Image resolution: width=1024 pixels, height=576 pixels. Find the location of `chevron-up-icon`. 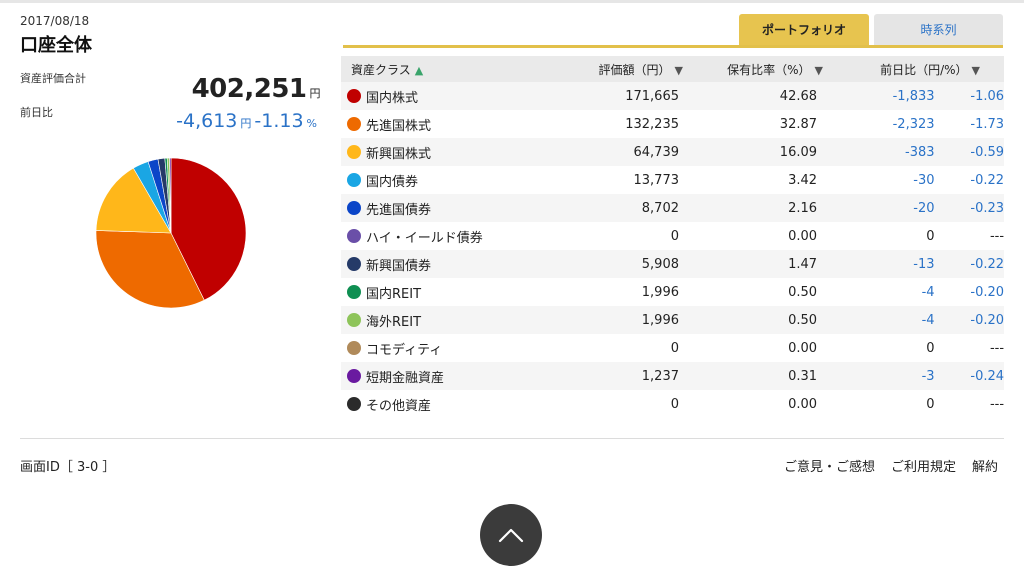

chevron-up-icon is located at coordinates (511, 535).